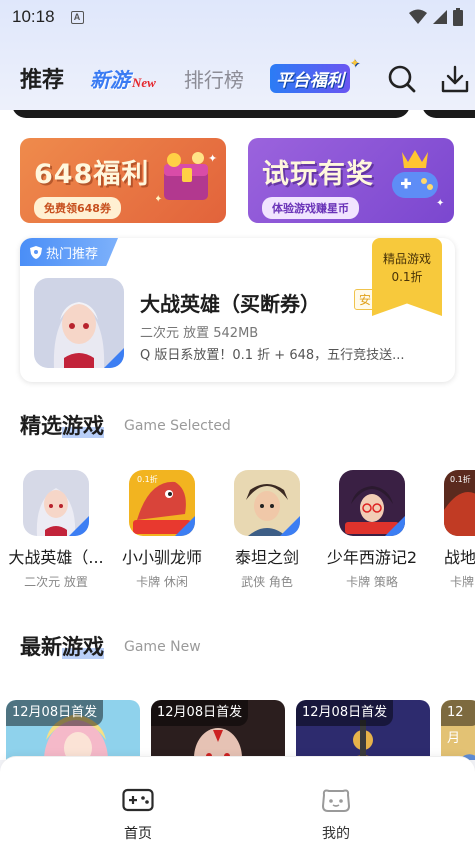  Describe the element at coordinates (267, 582) in the screenshot. I see `game-tags: 武侠 角色` at that location.